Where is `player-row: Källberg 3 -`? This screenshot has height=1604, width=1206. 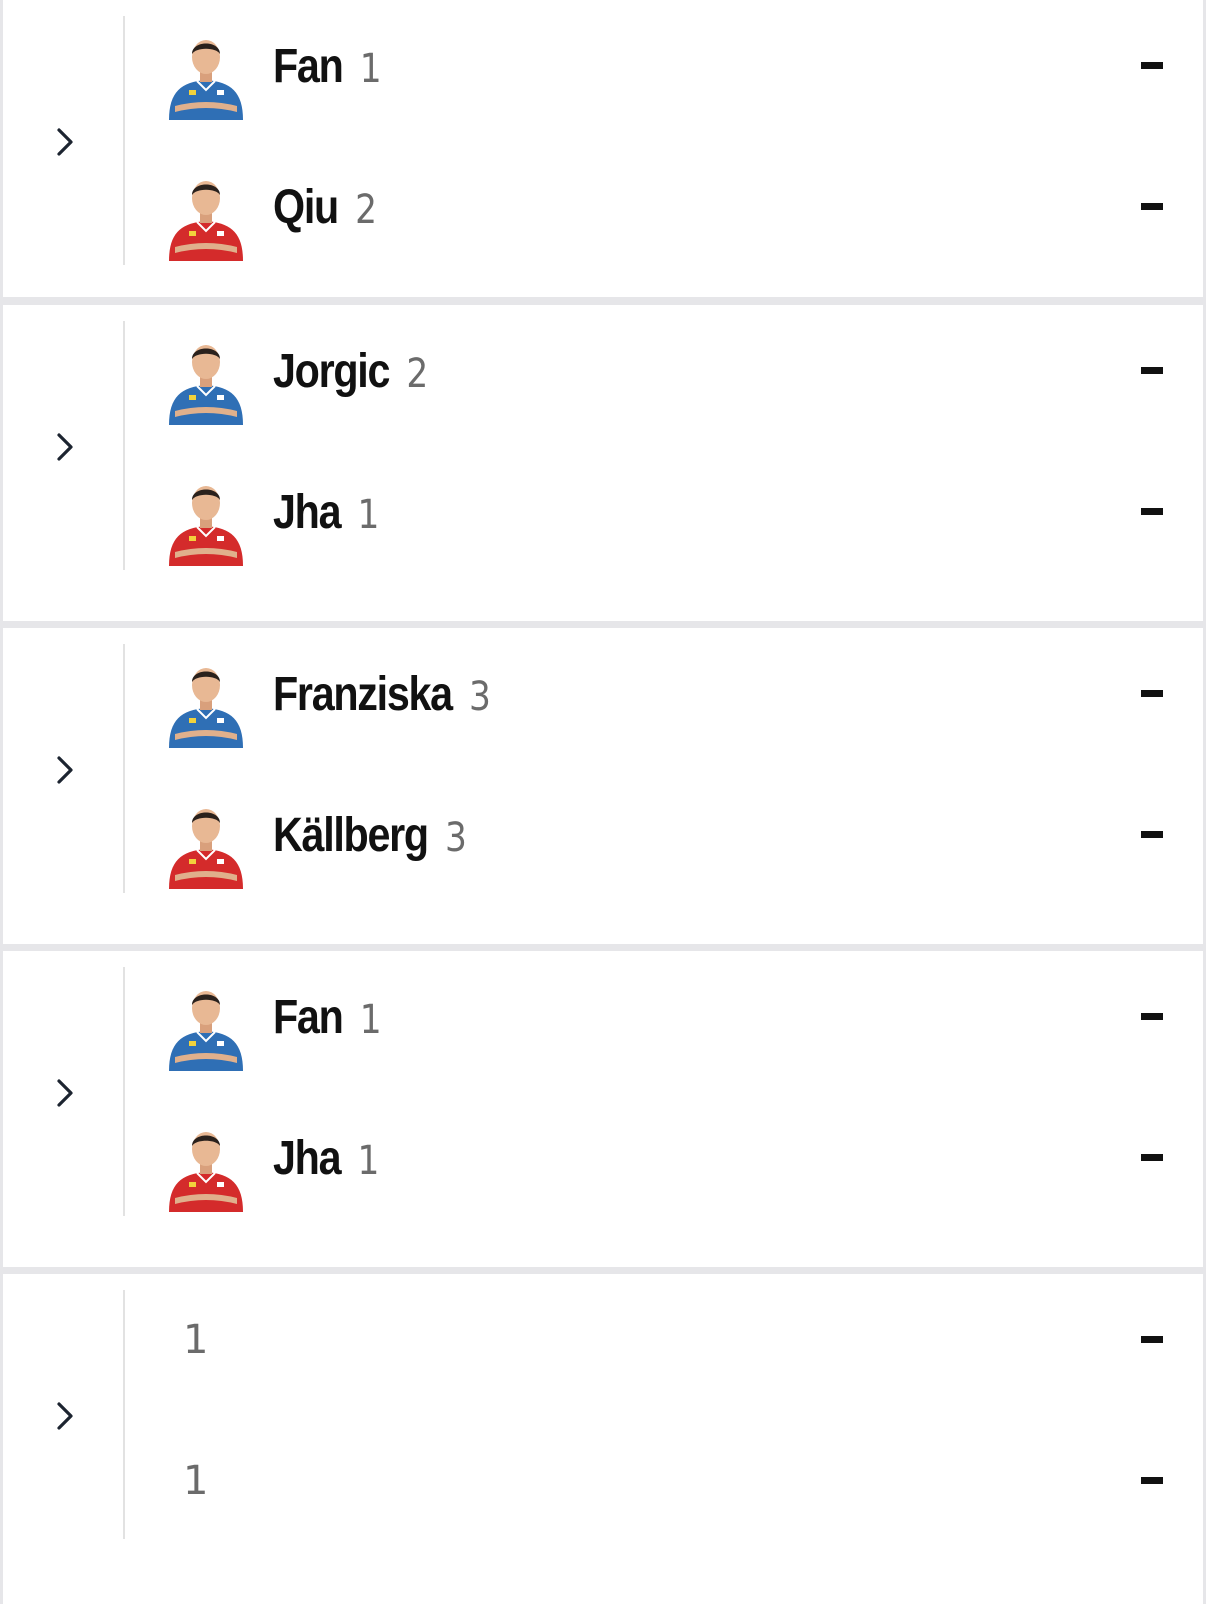
player-row: Källberg 3 - is located at coordinates (664, 839).